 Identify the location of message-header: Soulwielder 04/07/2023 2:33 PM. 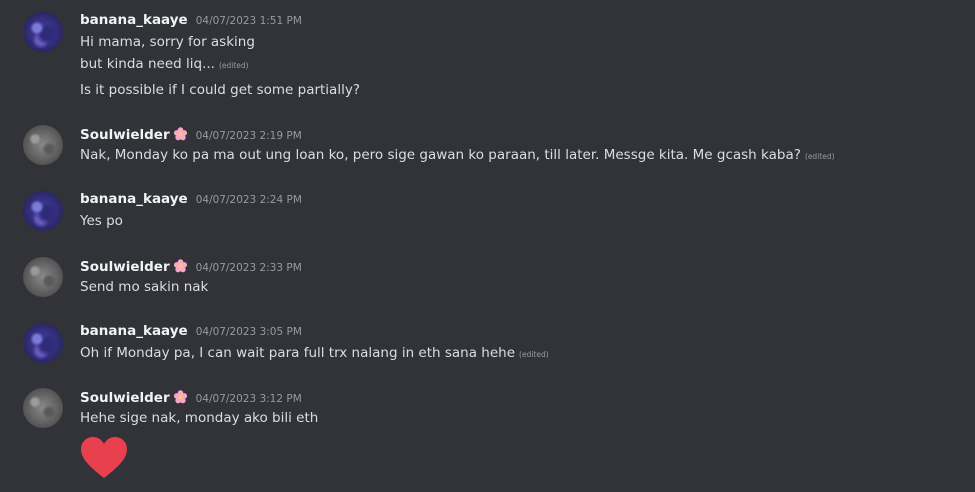
(191, 266).